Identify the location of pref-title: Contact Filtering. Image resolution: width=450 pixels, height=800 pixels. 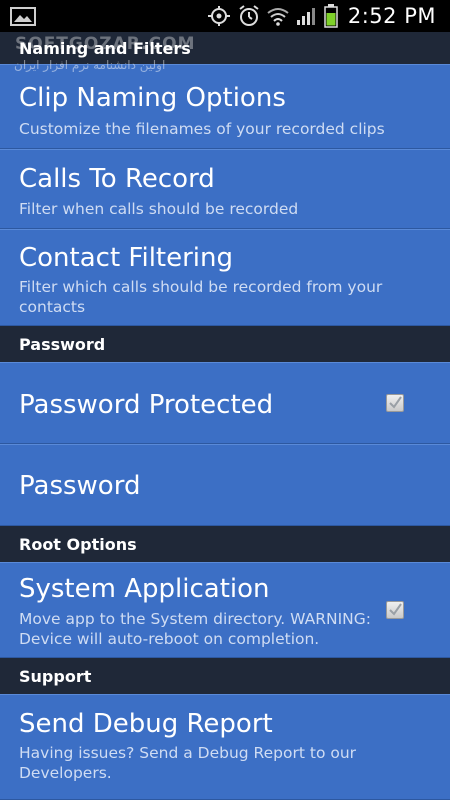
(126, 258).